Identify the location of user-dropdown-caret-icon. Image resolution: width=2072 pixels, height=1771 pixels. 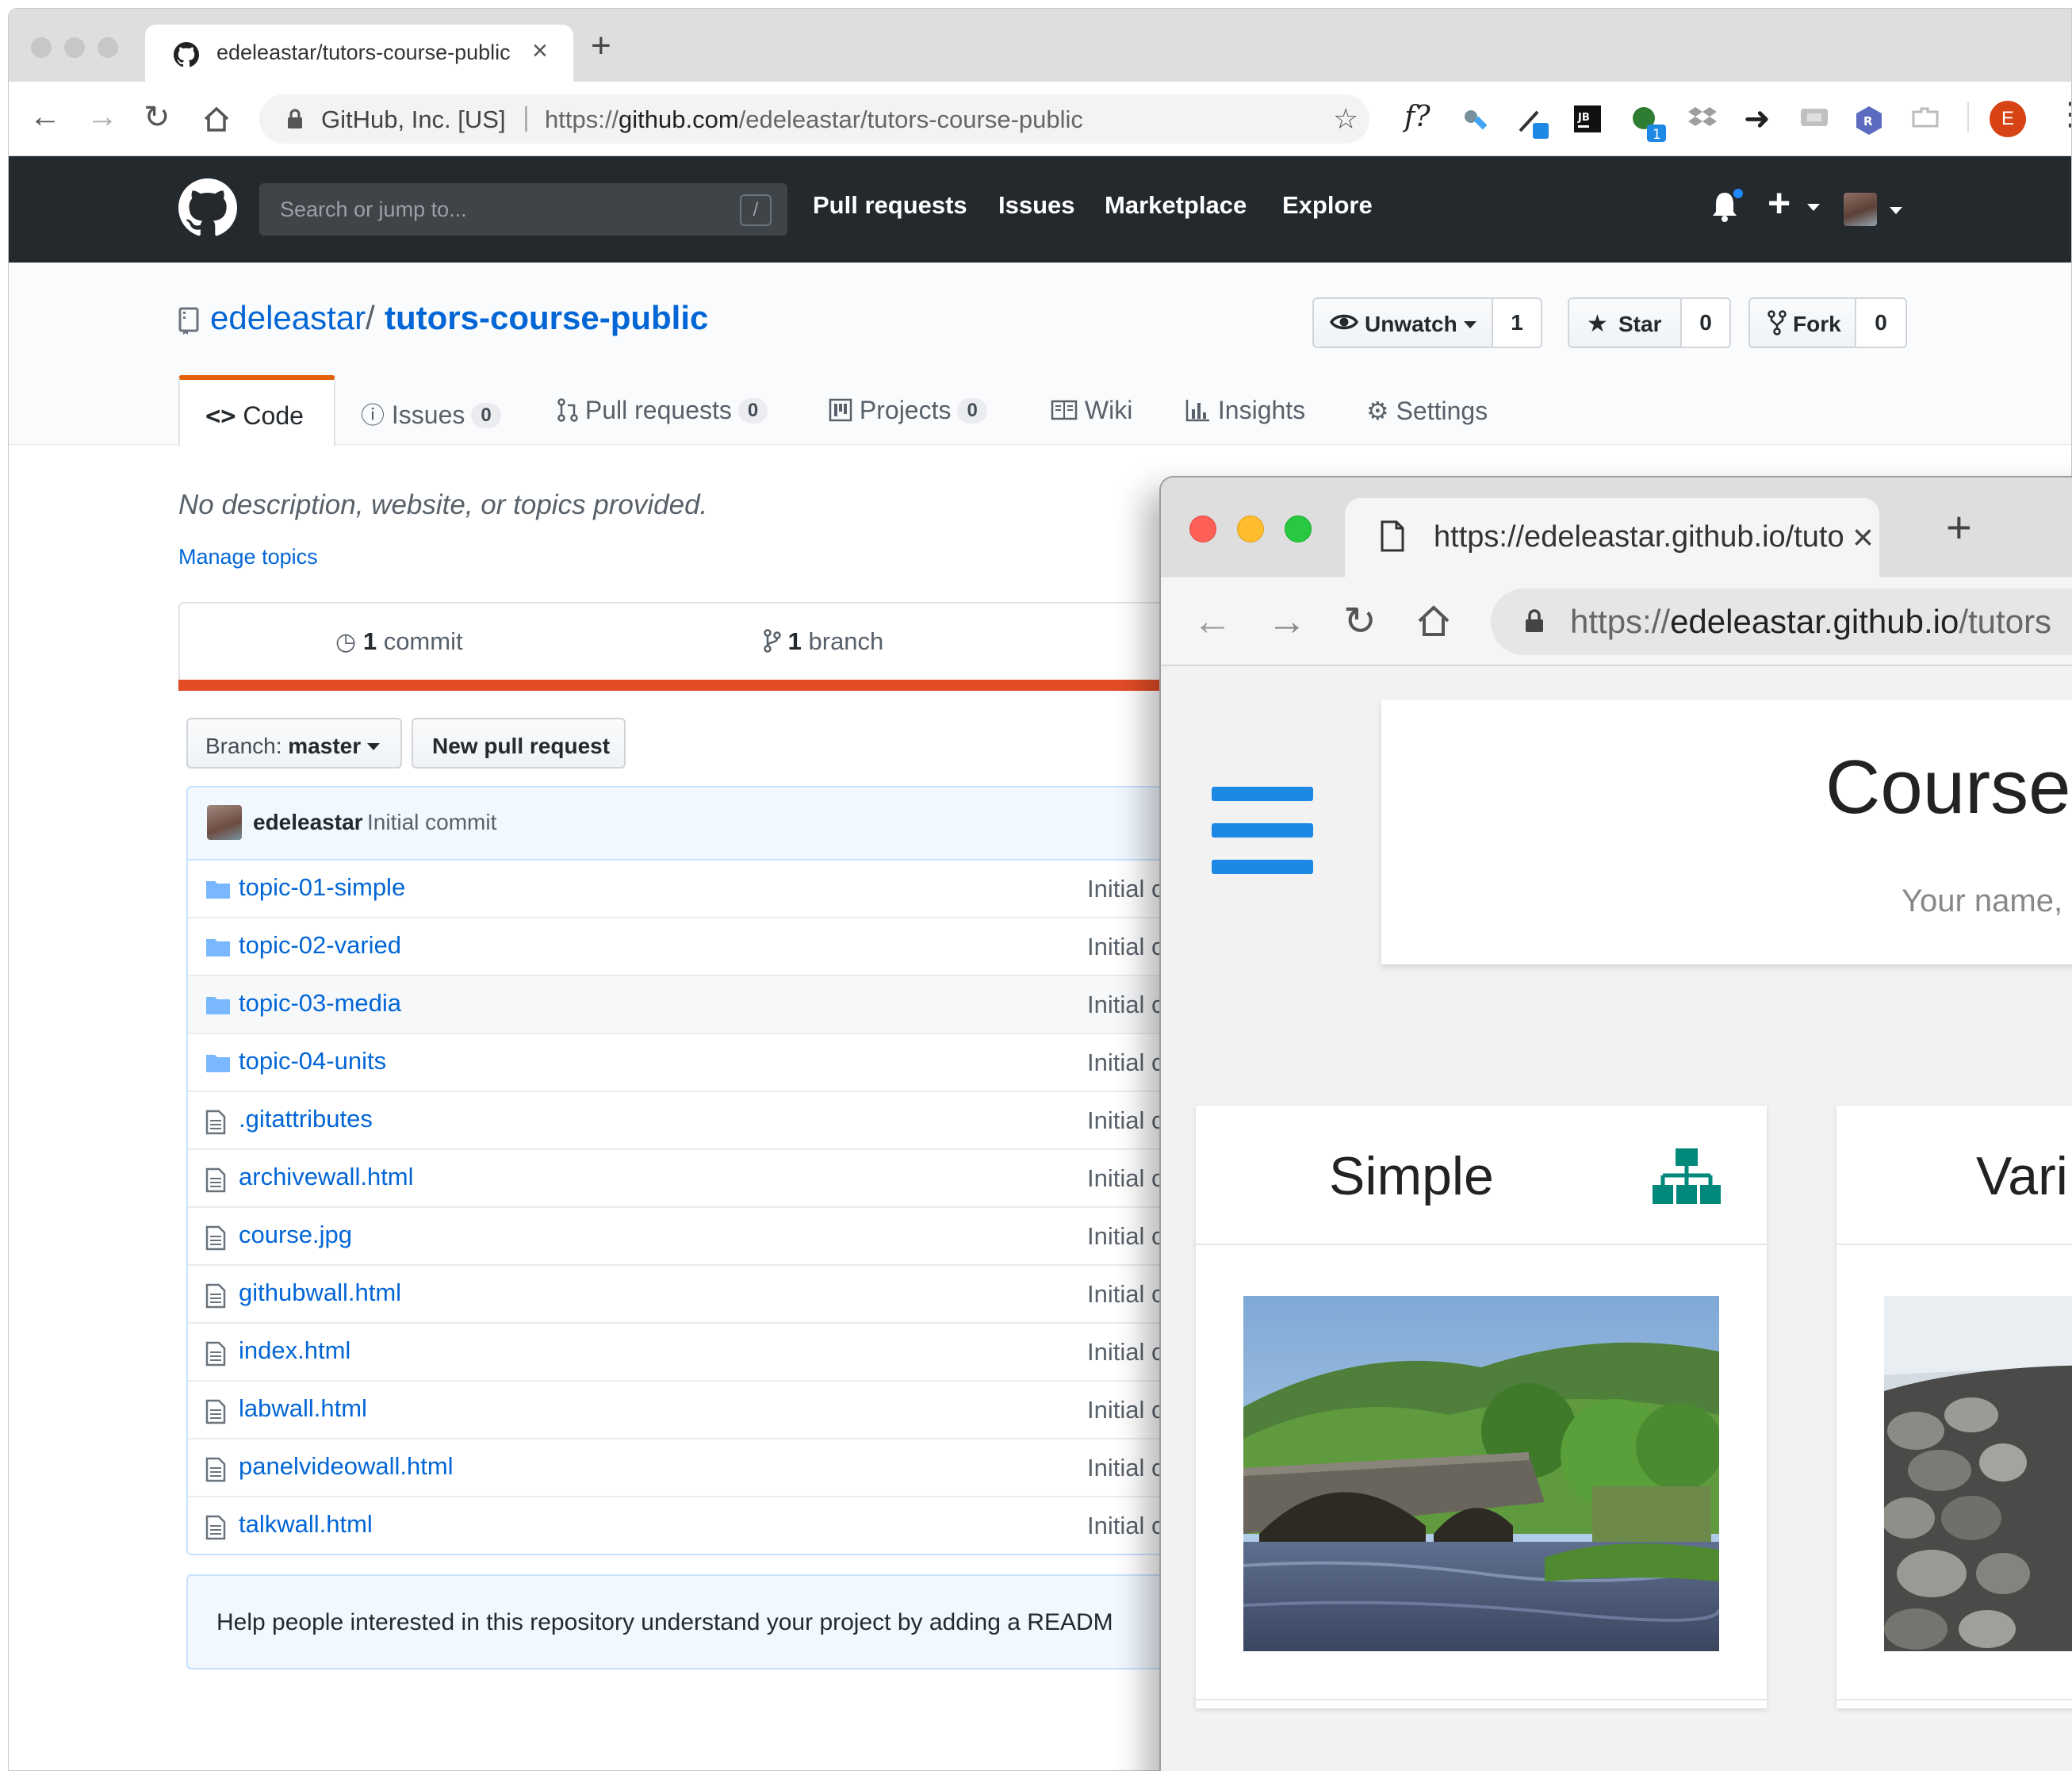
(1896, 210).